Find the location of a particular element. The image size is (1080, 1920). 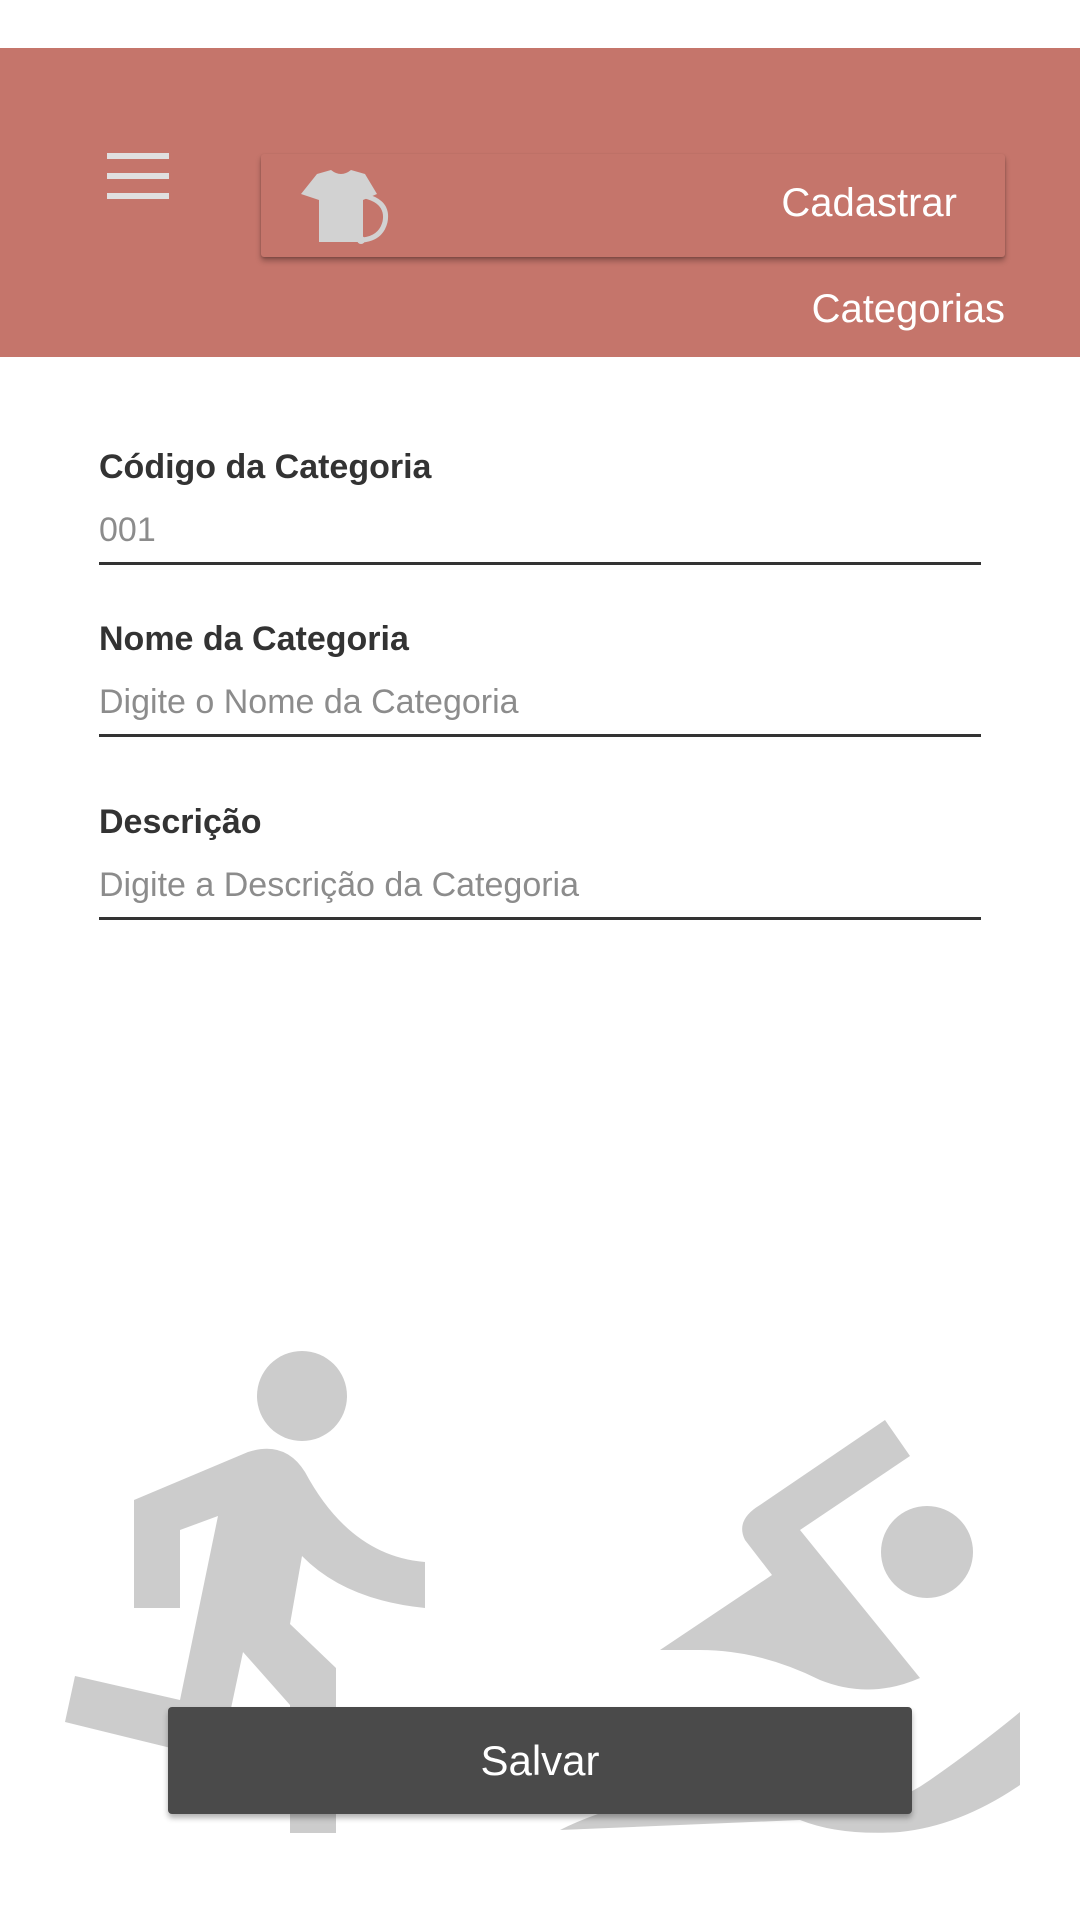

category-name-label: Nome da Categoria is located at coordinates (254, 639).